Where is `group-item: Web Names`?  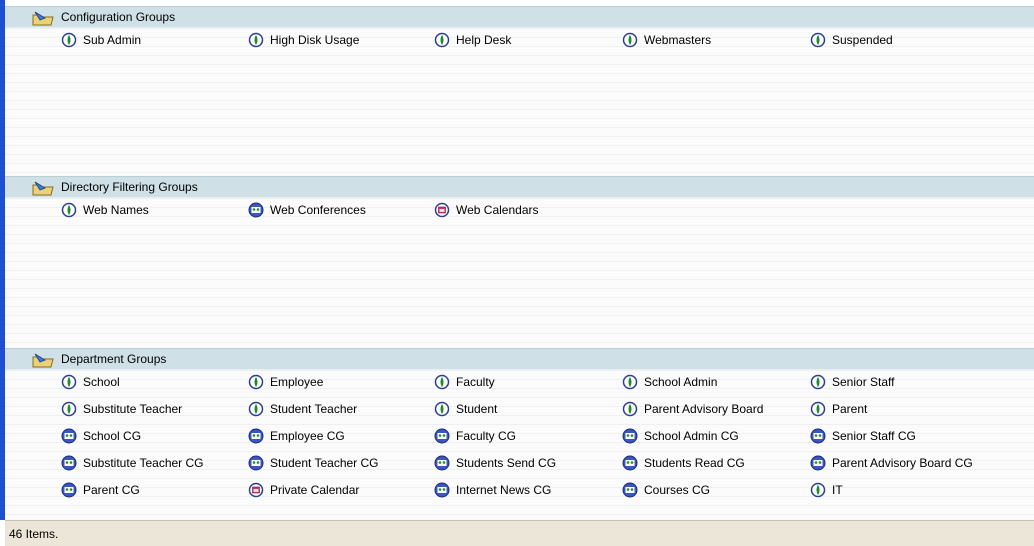
group-item: Web Names is located at coordinates (105, 210).